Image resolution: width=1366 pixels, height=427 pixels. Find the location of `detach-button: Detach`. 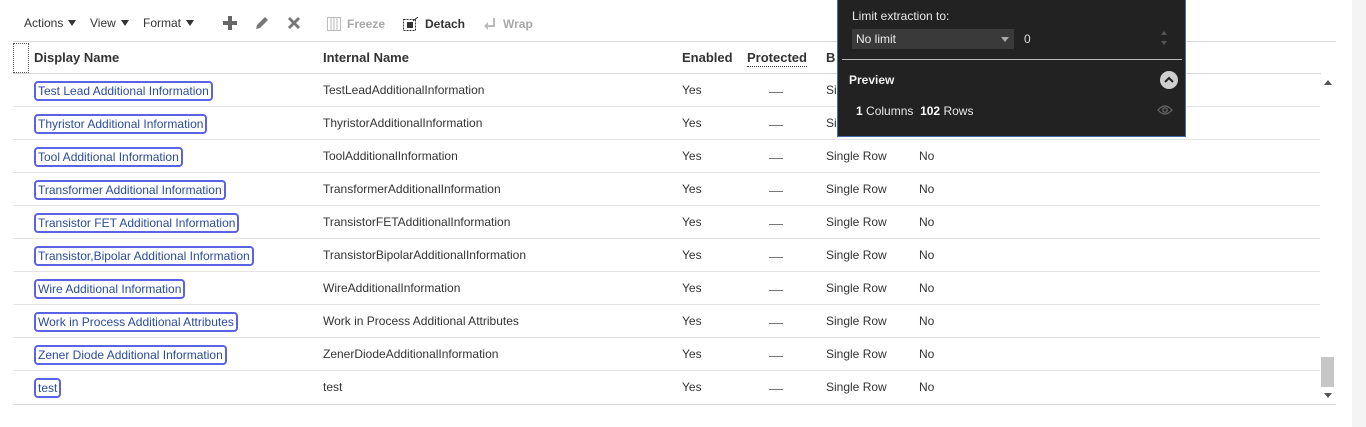

detach-button: Detach is located at coordinates (434, 24).